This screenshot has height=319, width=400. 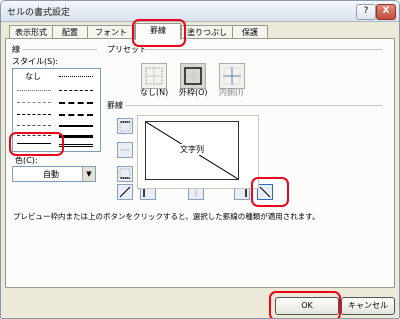 What do you see at coordinates (31, 32) in the screenshot?
I see `tab-number-format: 表示形式` at bounding box center [31, 32].